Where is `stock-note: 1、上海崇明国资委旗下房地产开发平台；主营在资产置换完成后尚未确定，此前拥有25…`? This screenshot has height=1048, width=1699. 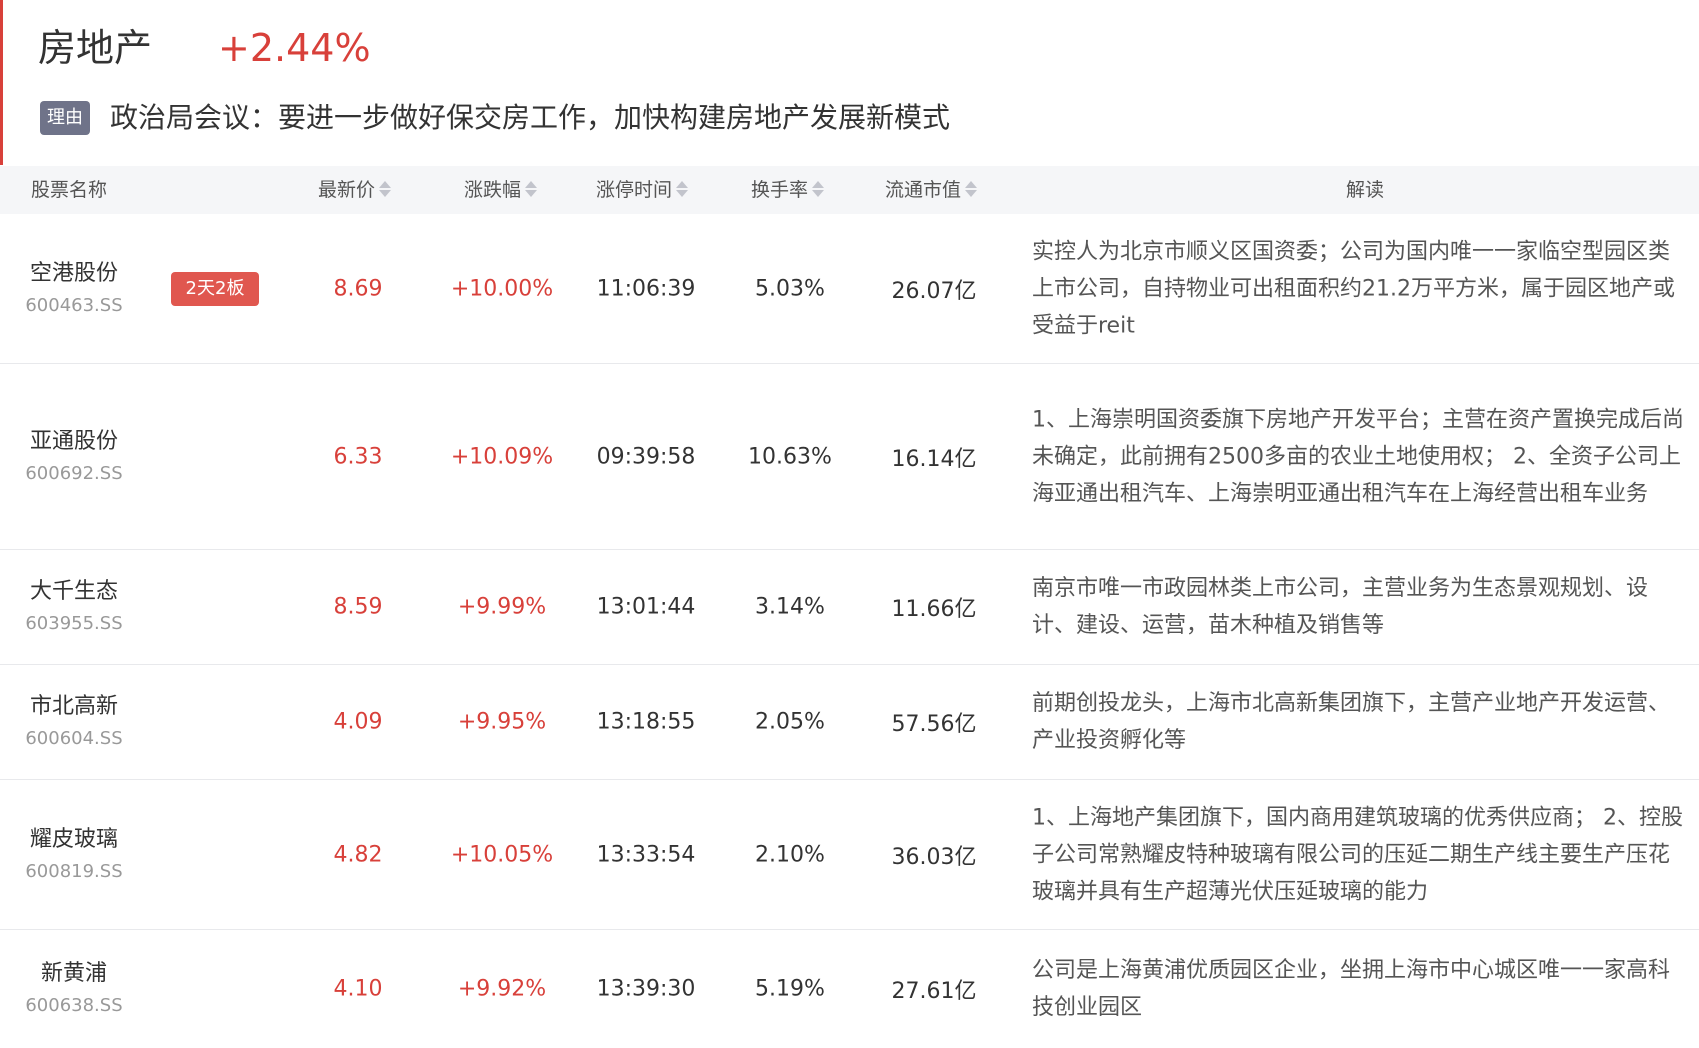 stock-note: 1、上海崇明国资委旗下房地产开发平台；主营在资产置换完成后尚未确定，此前拥有25… is located at coordinates (1358, 456).